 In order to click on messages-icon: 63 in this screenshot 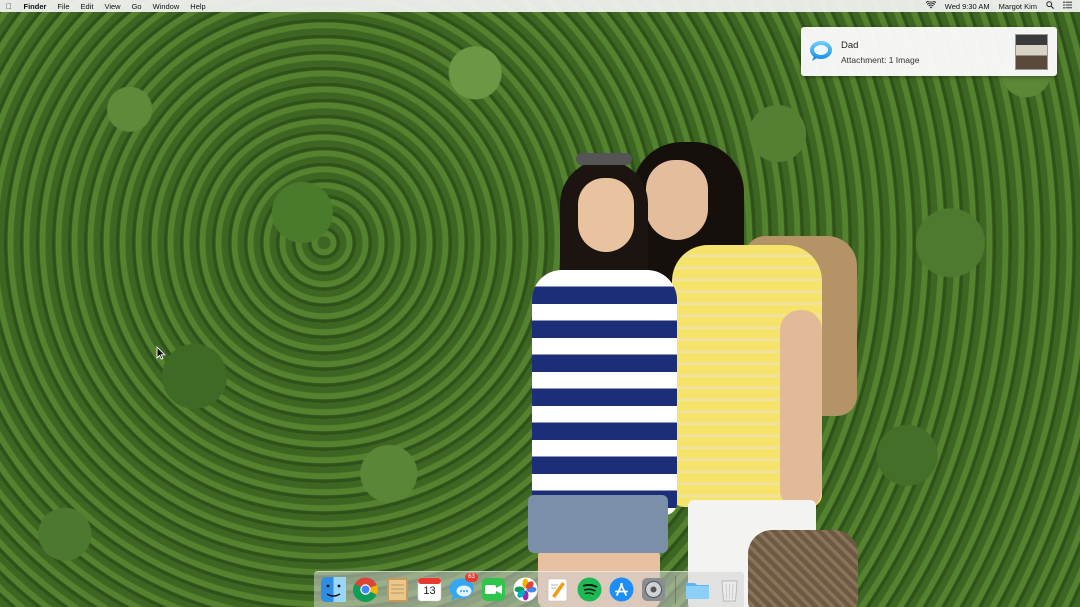, I will do `click(463, 588)`.